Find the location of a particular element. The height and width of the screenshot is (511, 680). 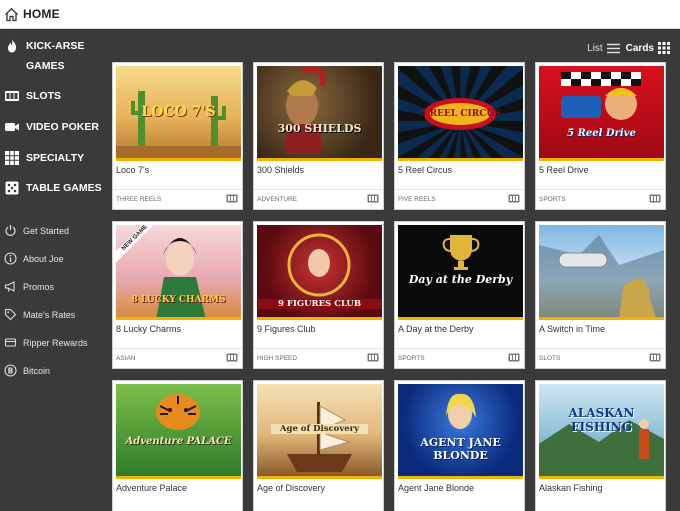

view-toggle: List Cards is located at coordinates (625, 48).